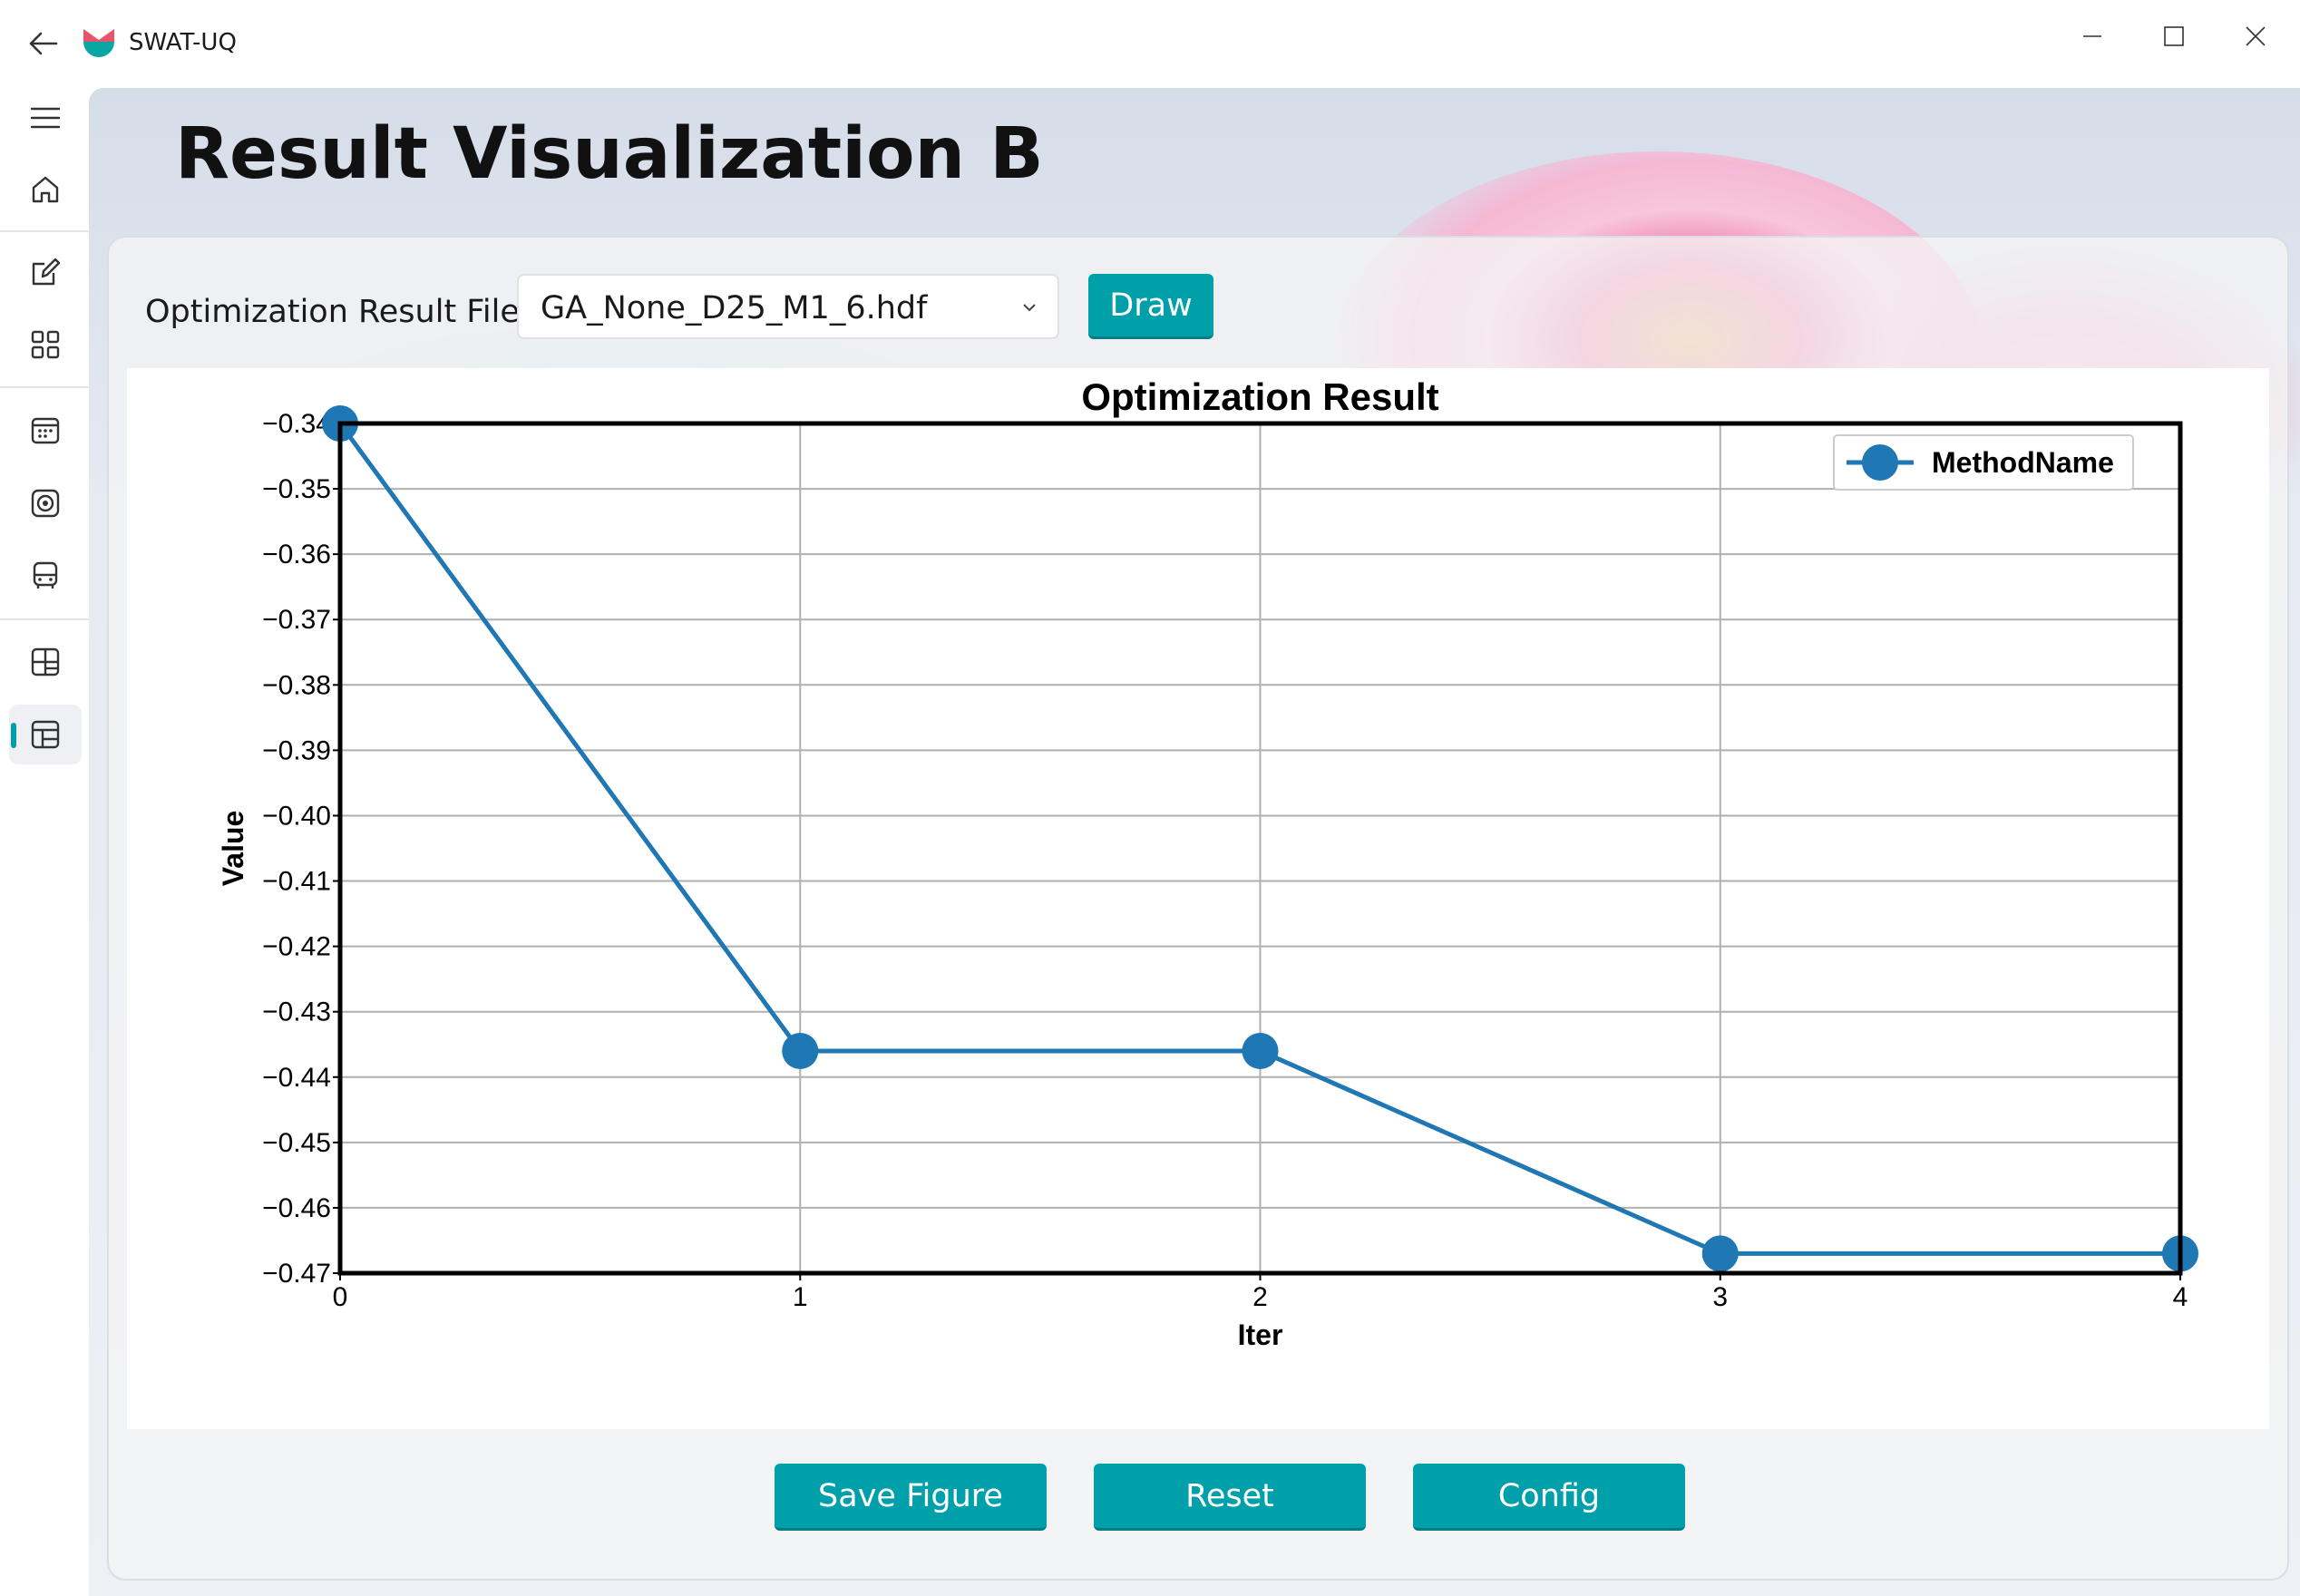 This screenshot has height=1596, width=2300. Describe the element at coordinates (2023, 462) in the screenshot. I see `legend-label: MethodName` at that location.